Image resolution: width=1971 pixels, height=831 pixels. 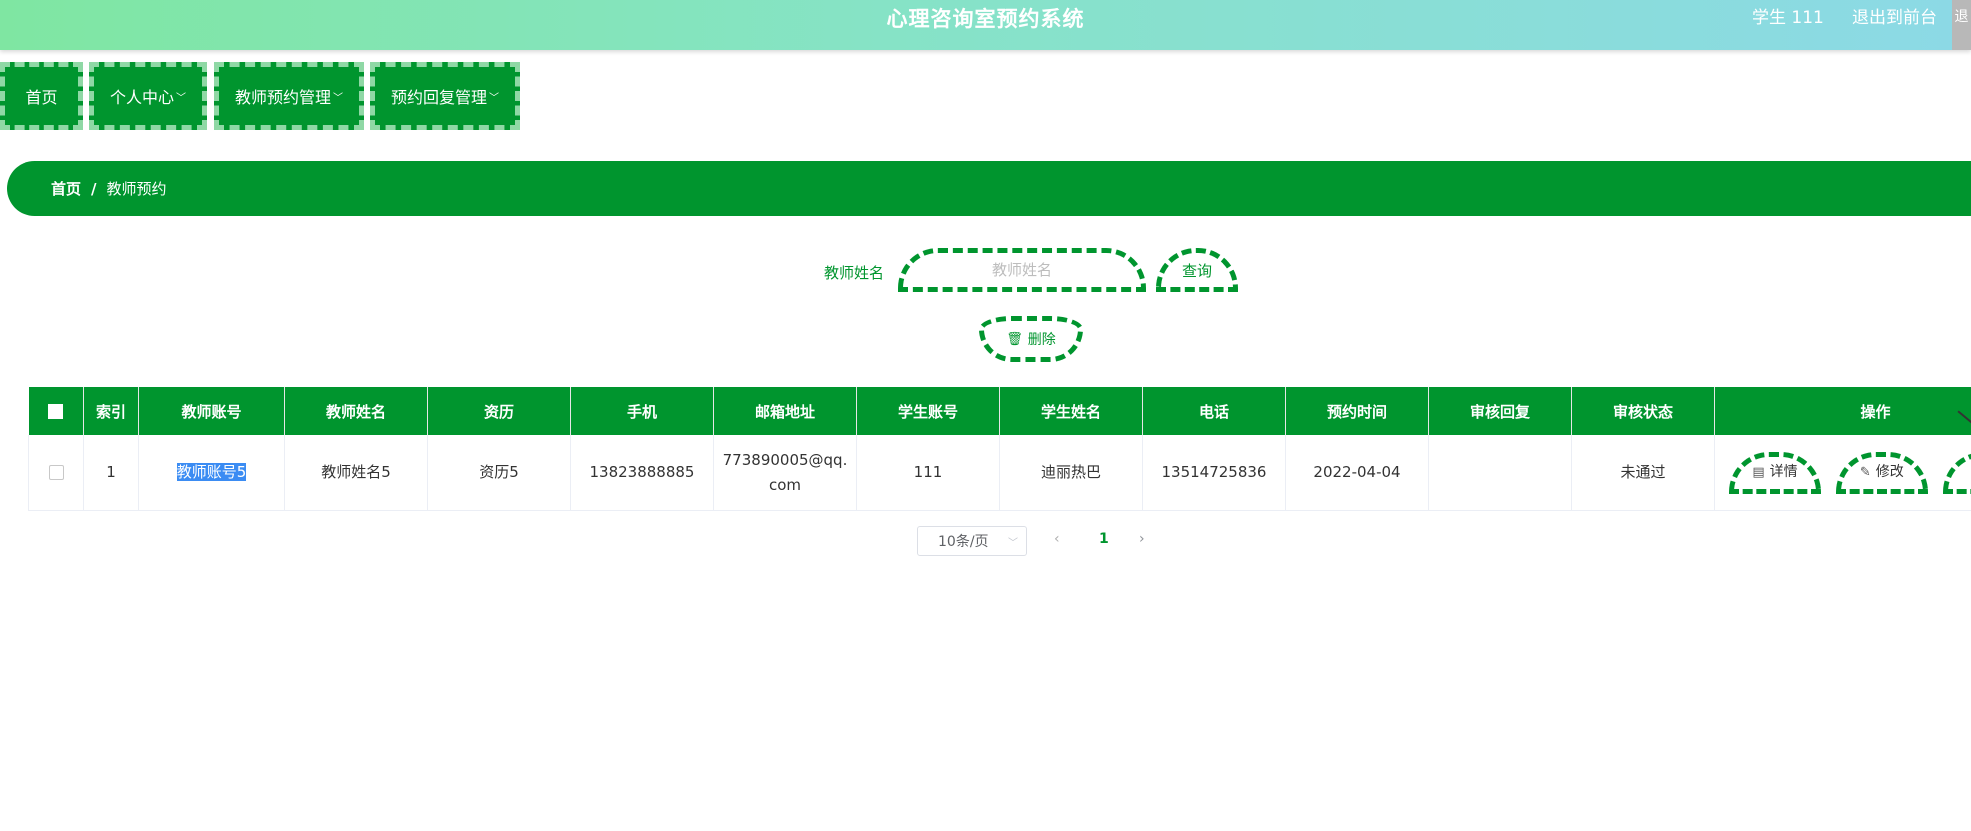 What do you see at coordinates (928, 473) in the screenshot?
I see `cell-student-account: 111` at bounding box center [928, 473].